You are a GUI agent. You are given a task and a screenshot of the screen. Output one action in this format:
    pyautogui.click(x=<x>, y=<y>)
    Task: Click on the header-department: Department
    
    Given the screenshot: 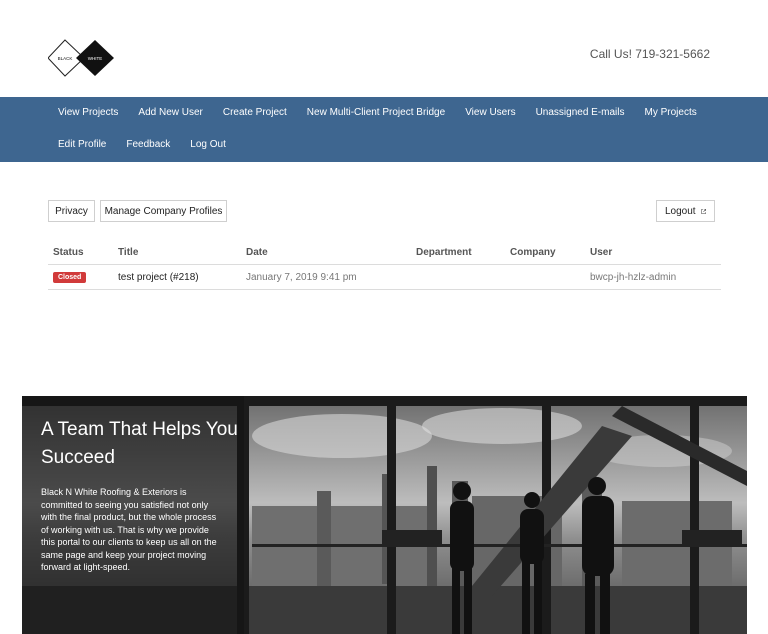 What is the action you would take?
    pyautogui.click(x=444, y=252)
    